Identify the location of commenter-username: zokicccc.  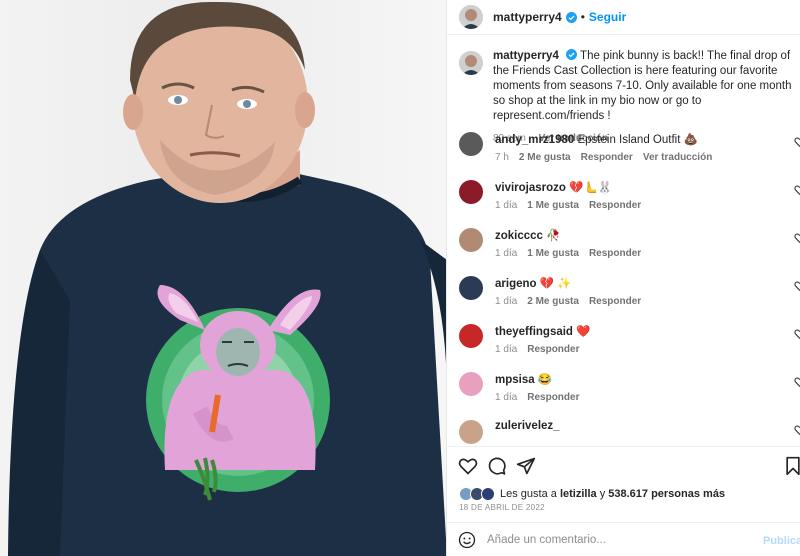
(519, 236).